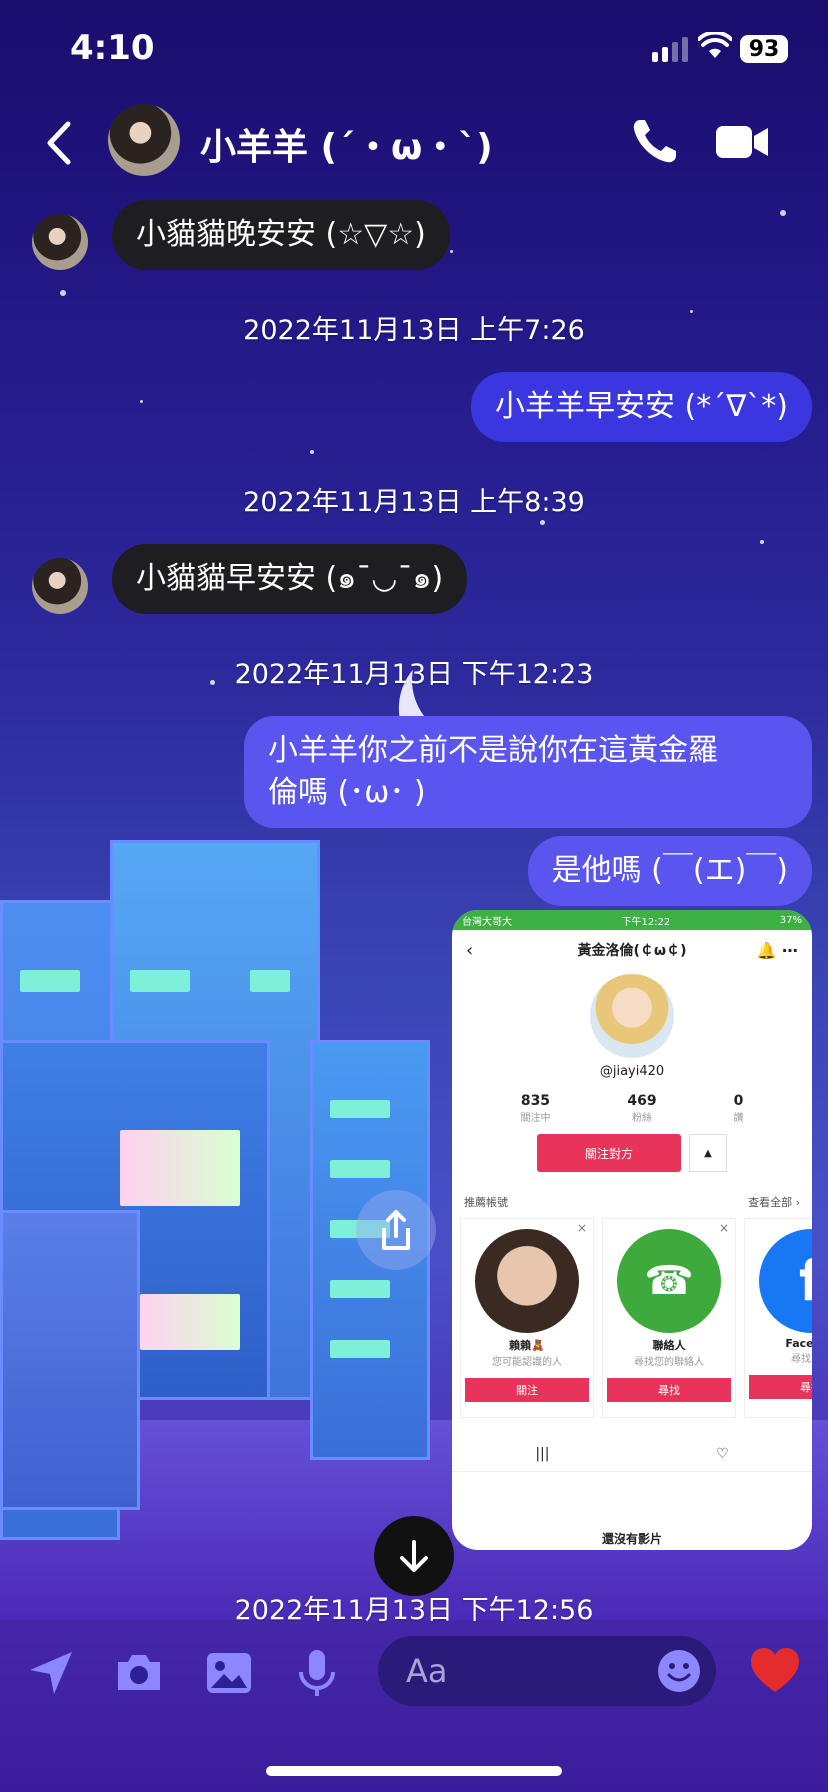 The image size is (828, 1792). I want to click on stat-followers: 469 粉絲, so click(642, 1108).